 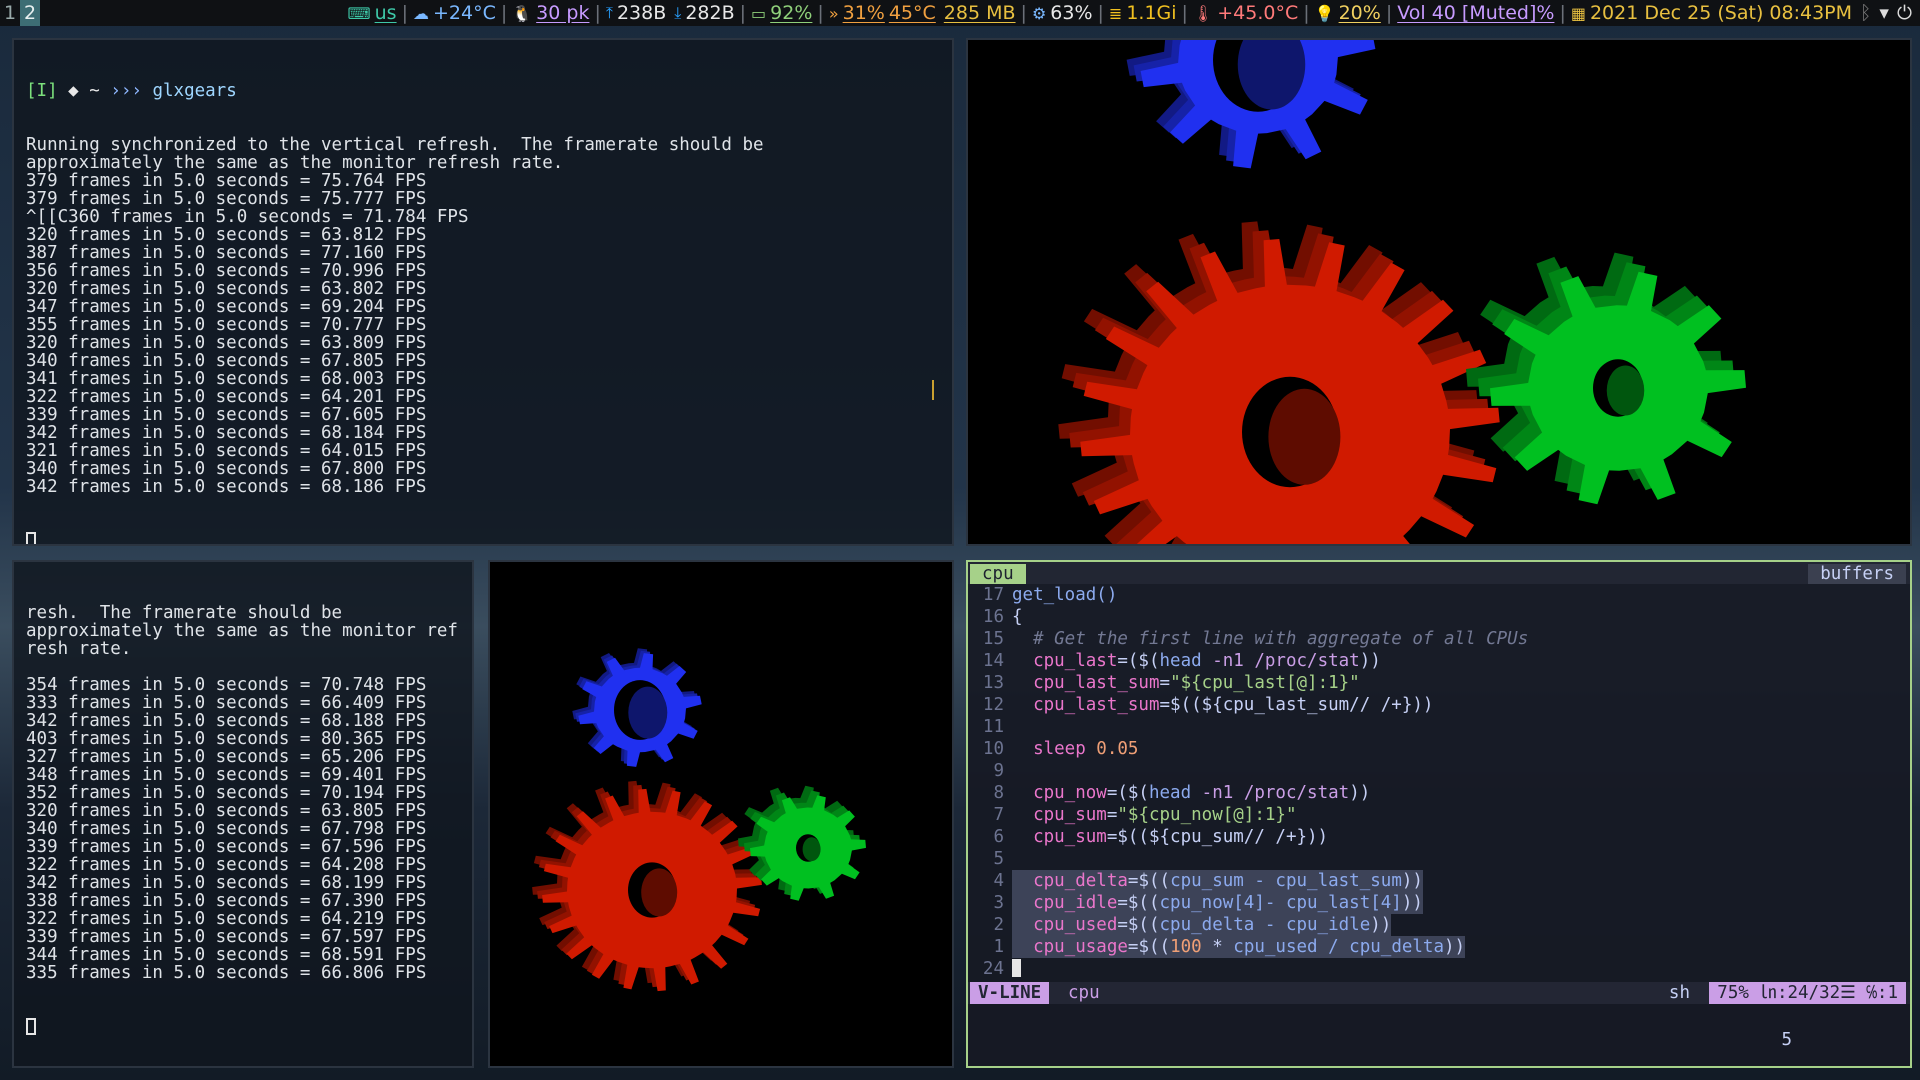 What do you see at coordinates (454, 13) in the screenshot?
I see `weather-module: ☁ +24°C` at bounding box center [454, 13].